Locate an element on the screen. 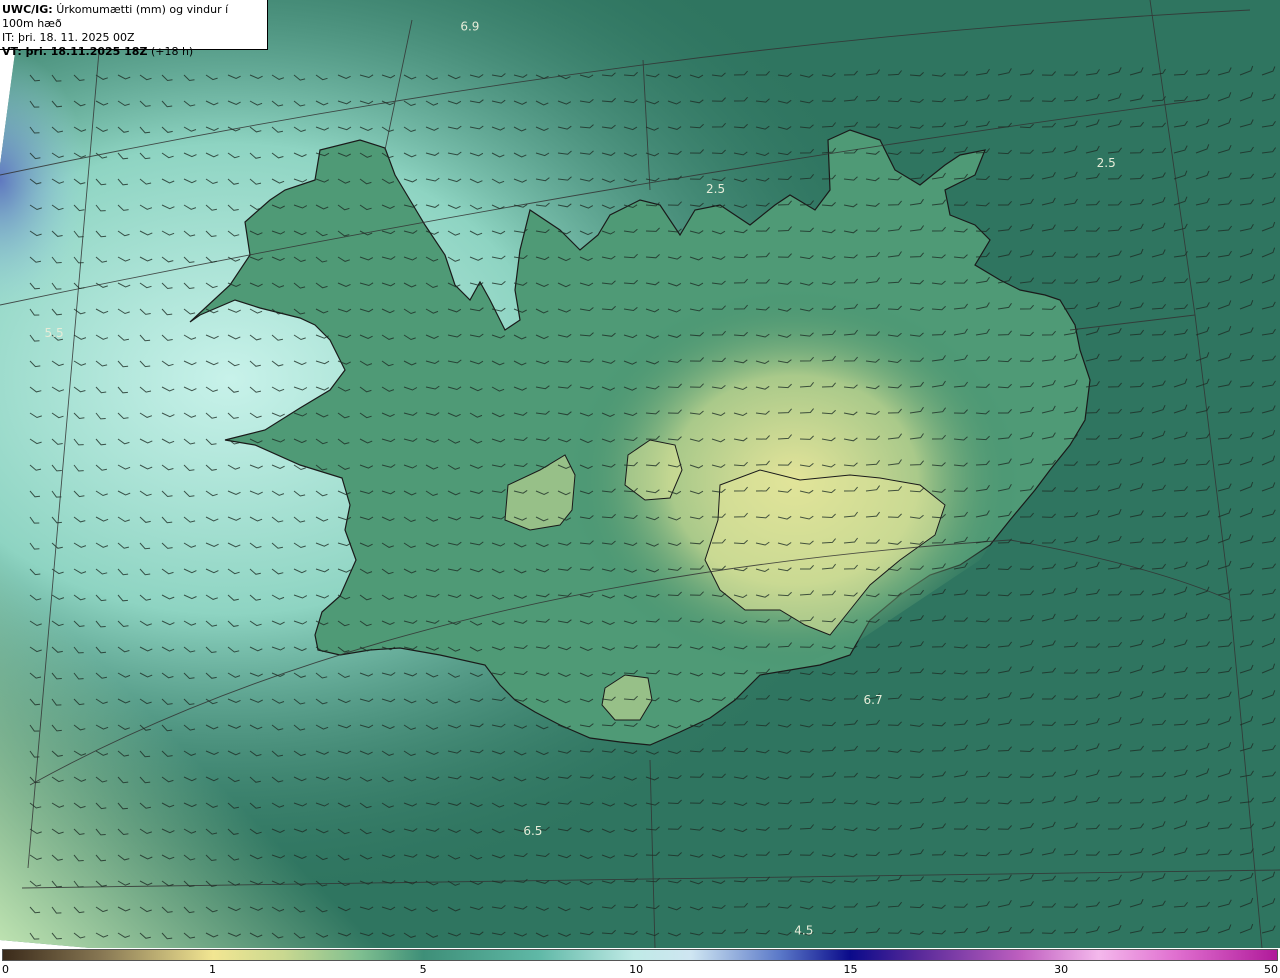 Image resolution: width=1280 pixels, height=978 pixels. colorbar-tick-label: 10 is located at coordinates (636, 969).